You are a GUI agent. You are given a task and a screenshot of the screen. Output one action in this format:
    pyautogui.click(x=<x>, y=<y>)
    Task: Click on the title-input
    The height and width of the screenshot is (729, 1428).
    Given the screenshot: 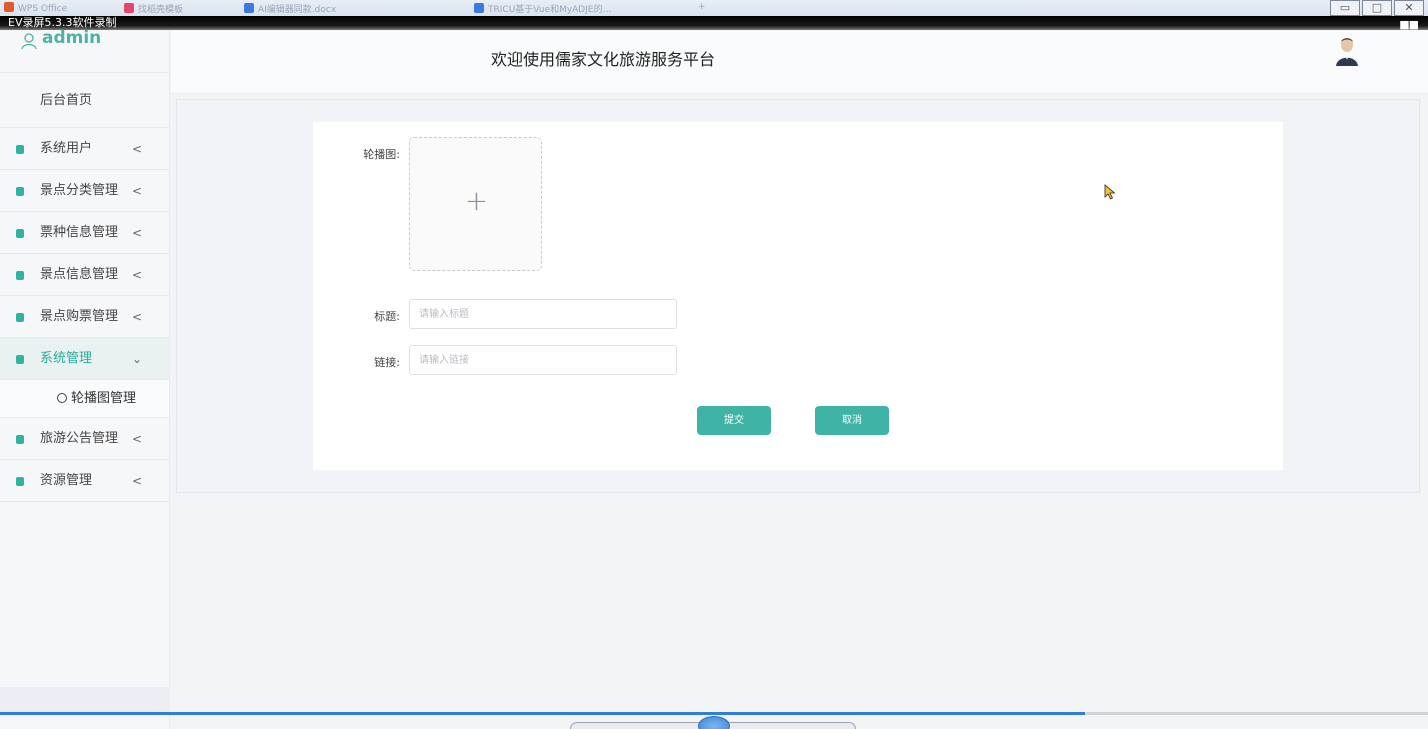 What is the action you would take?
    pyautogui.click(x=543, y=314)
    